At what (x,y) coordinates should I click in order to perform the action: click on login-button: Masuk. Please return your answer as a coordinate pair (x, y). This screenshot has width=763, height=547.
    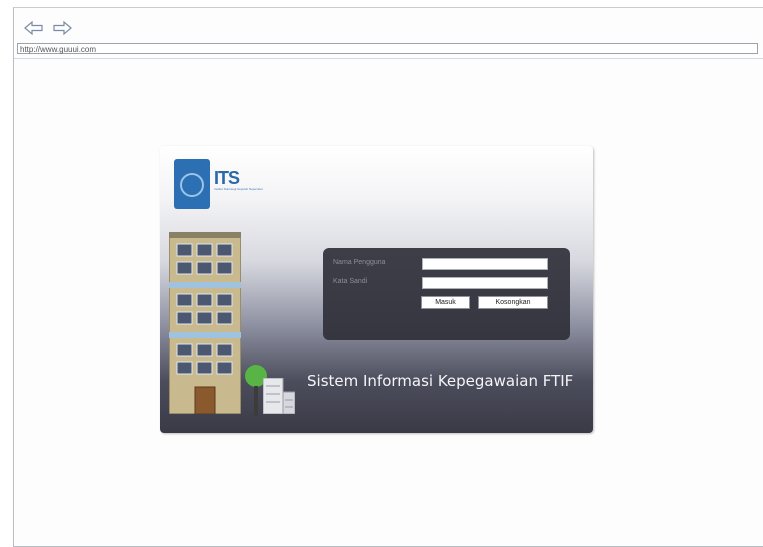
    Looking at the image, I should click on (445, 302).